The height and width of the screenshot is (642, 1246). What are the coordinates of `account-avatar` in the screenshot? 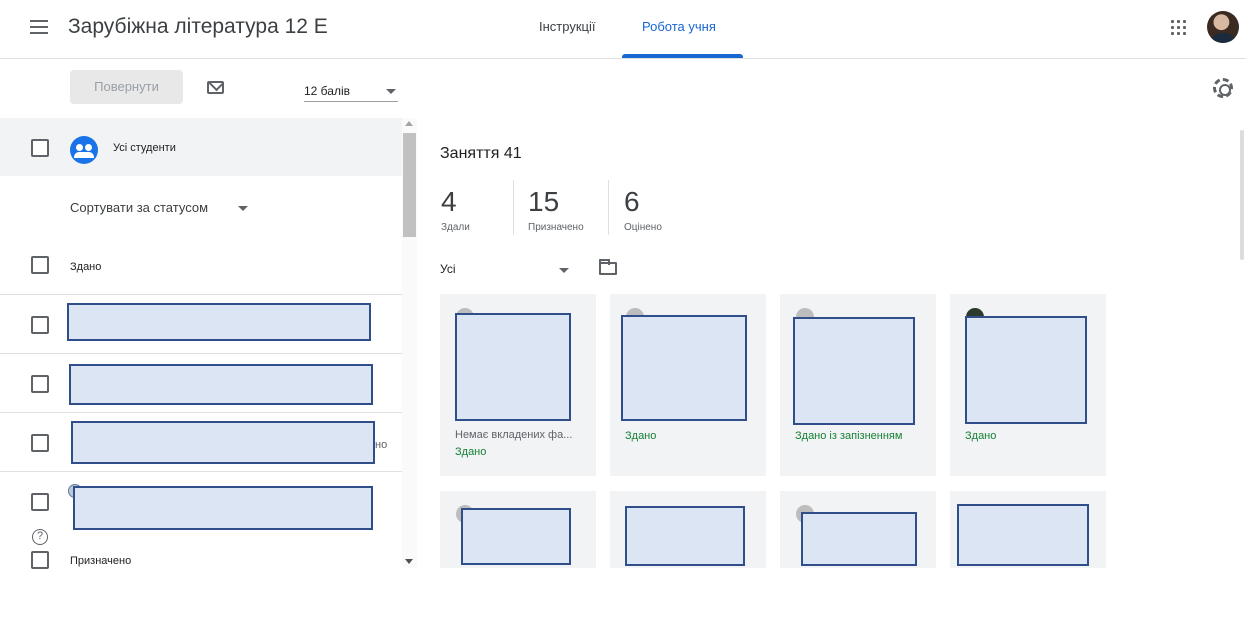 It's located at (1223, 27).